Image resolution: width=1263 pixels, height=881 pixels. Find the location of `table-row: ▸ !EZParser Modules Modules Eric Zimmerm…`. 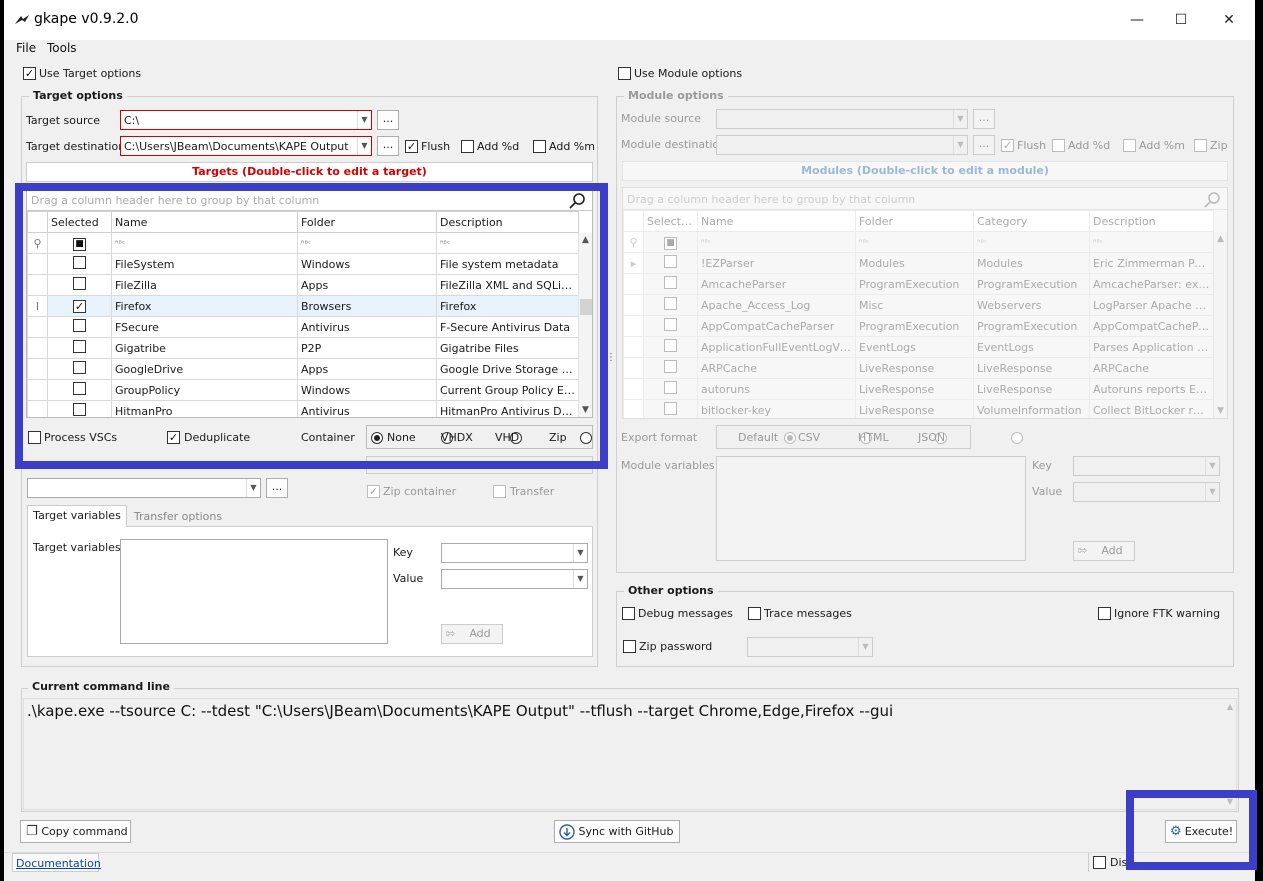

table-row: ▸ !EZParser Modules Modules Eric Zimmerm… is located at coordinates (918, 263).